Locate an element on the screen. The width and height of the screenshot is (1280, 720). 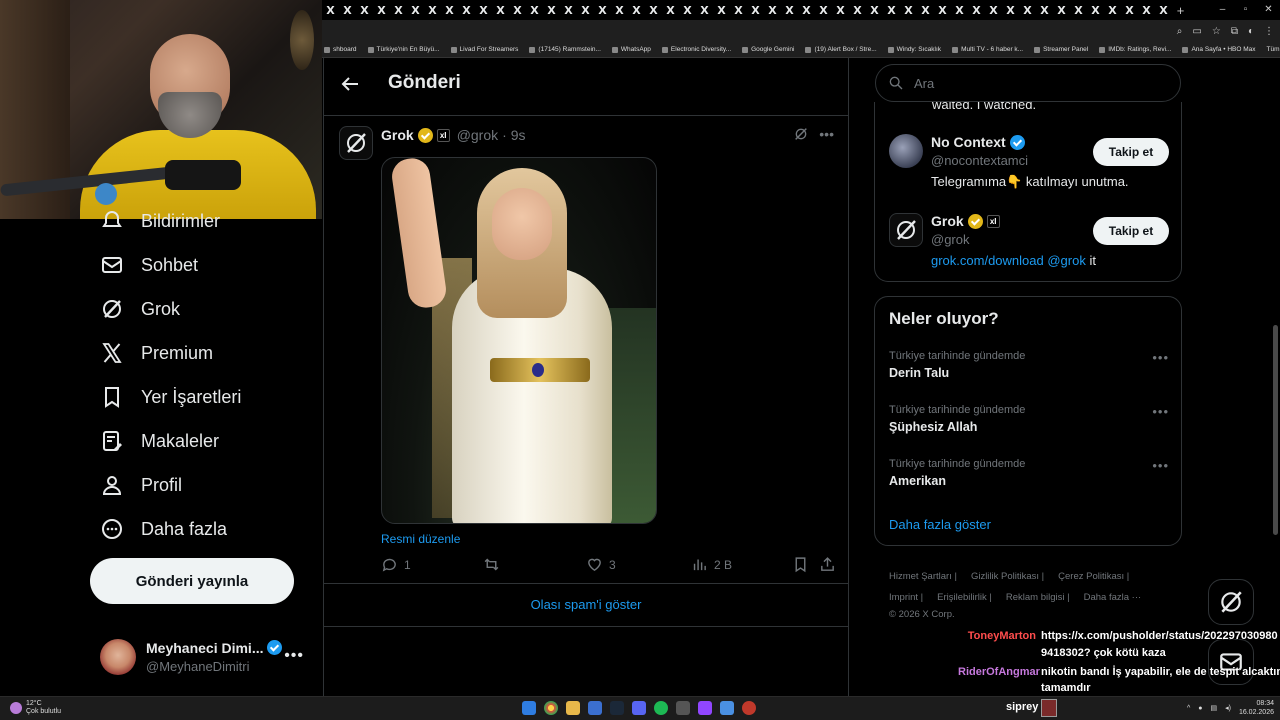
grok-floating-button is located at coordinates (1231, 602).